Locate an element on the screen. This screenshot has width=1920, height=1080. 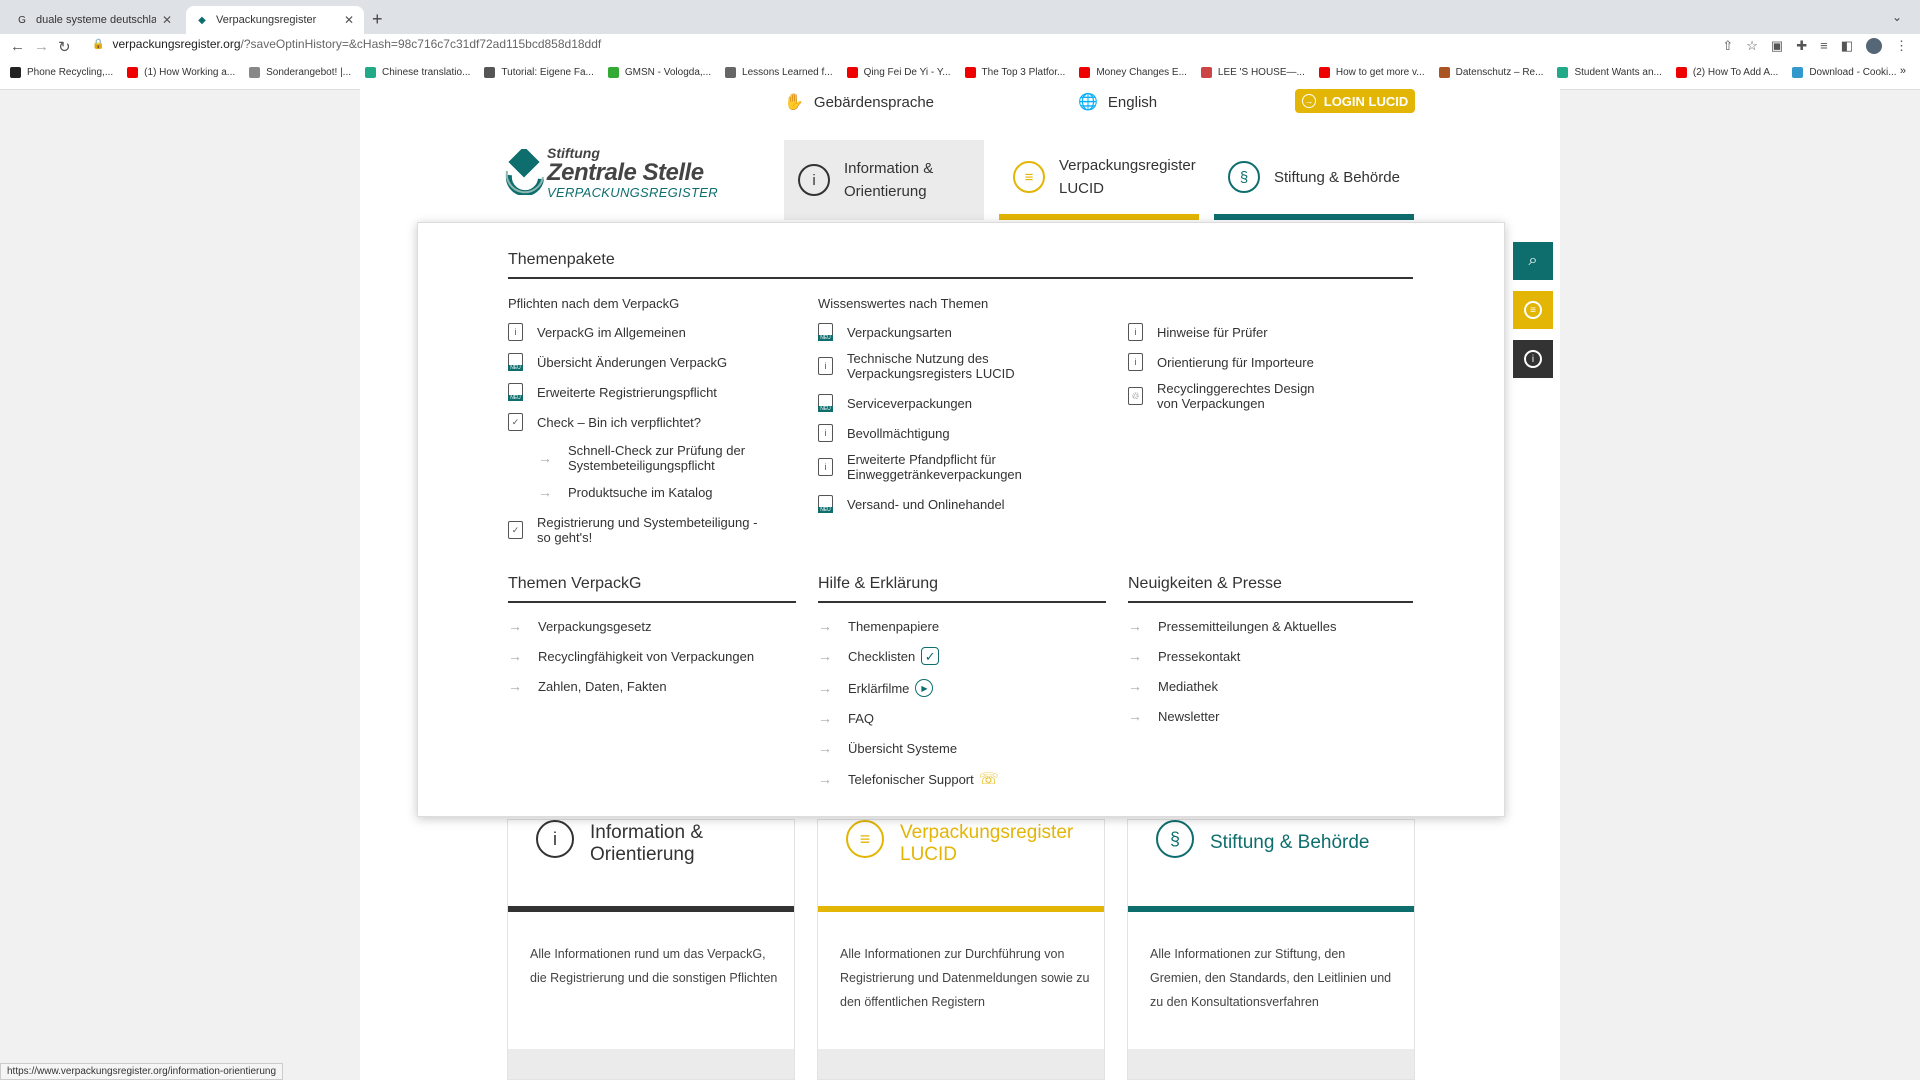
menu-item-pressekontakt: → Pressekontakt is located at coordinates (1184, 657).